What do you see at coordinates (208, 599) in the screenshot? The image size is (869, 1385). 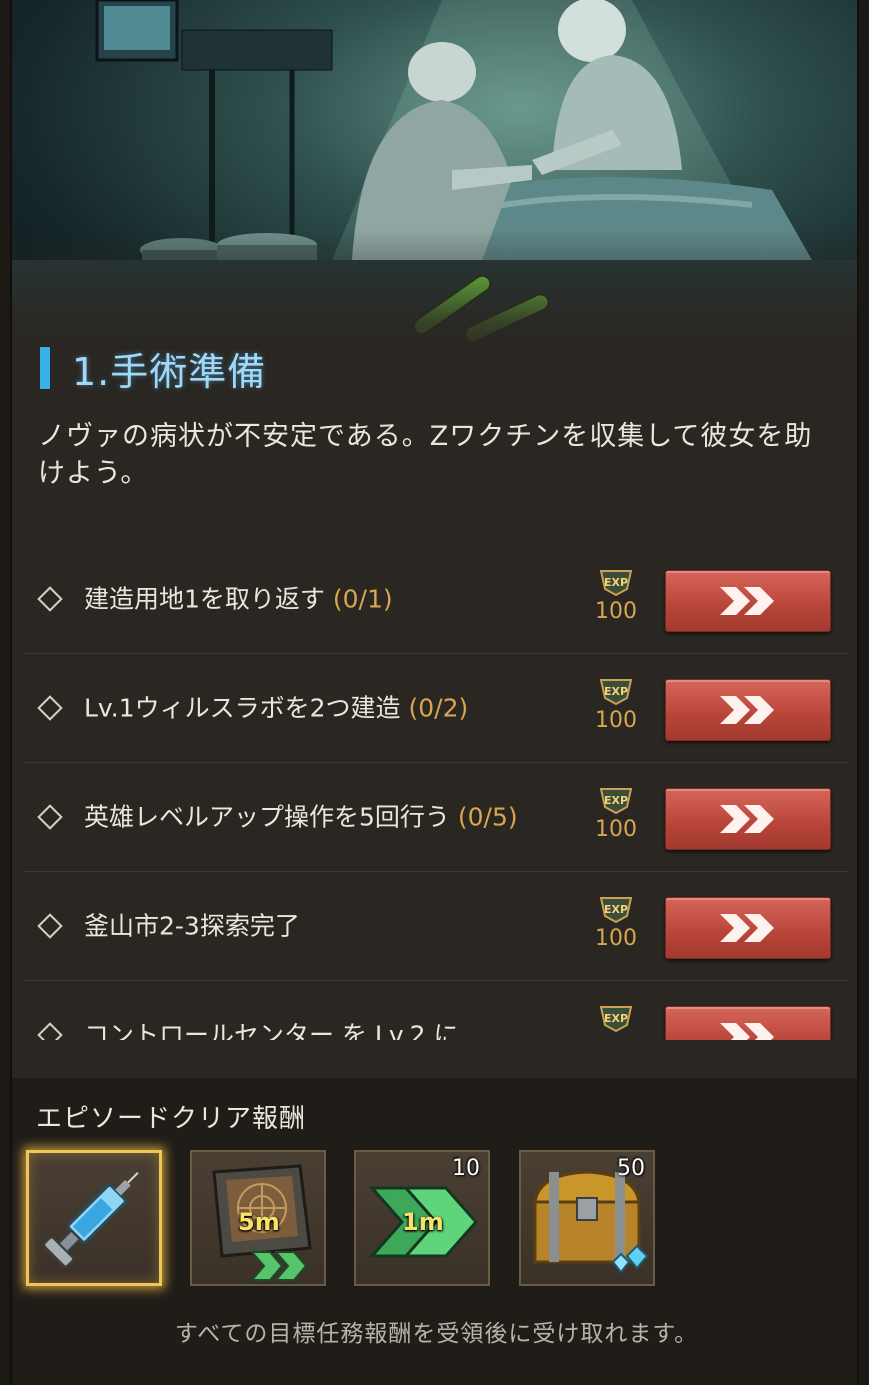 I see `task-label: 建造用地1を取り返す` at bounding box center [208, 599].